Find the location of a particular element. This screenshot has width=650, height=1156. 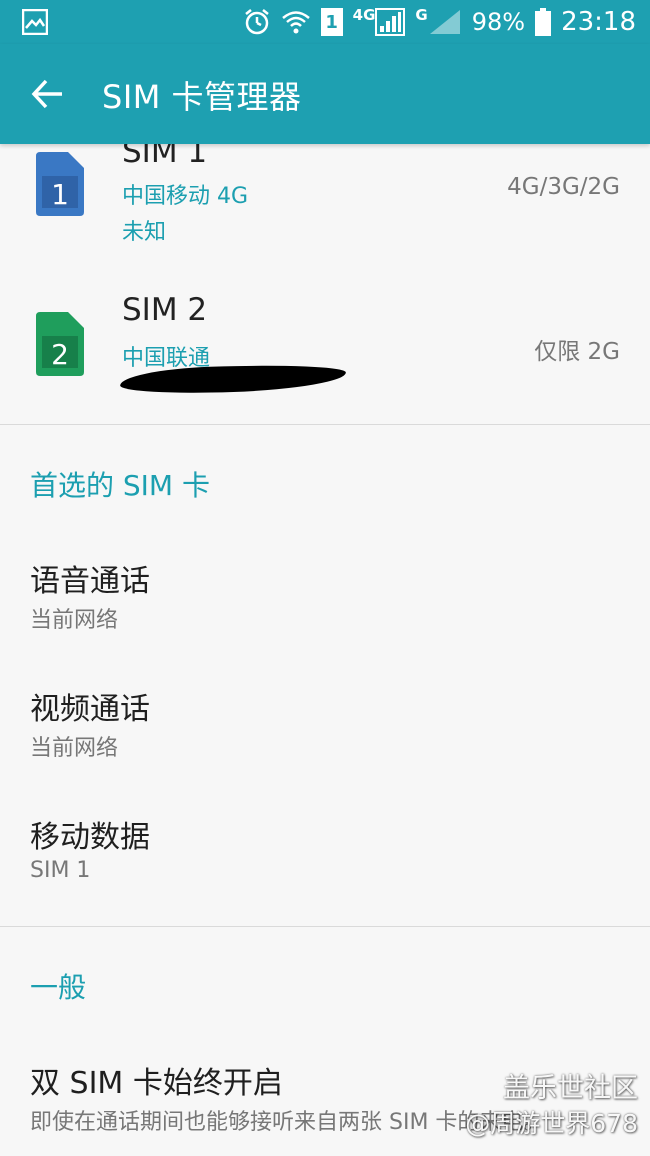

sim1-network-mode: 4G/3G/2G is located at coordinates (563, 187).